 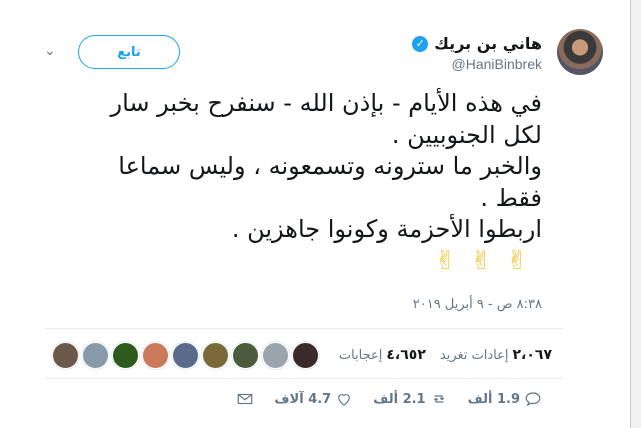 What do you see at coordinates (533, 399) in the screenshot?
I see `reply-icon` at bounding box center [533, 399].